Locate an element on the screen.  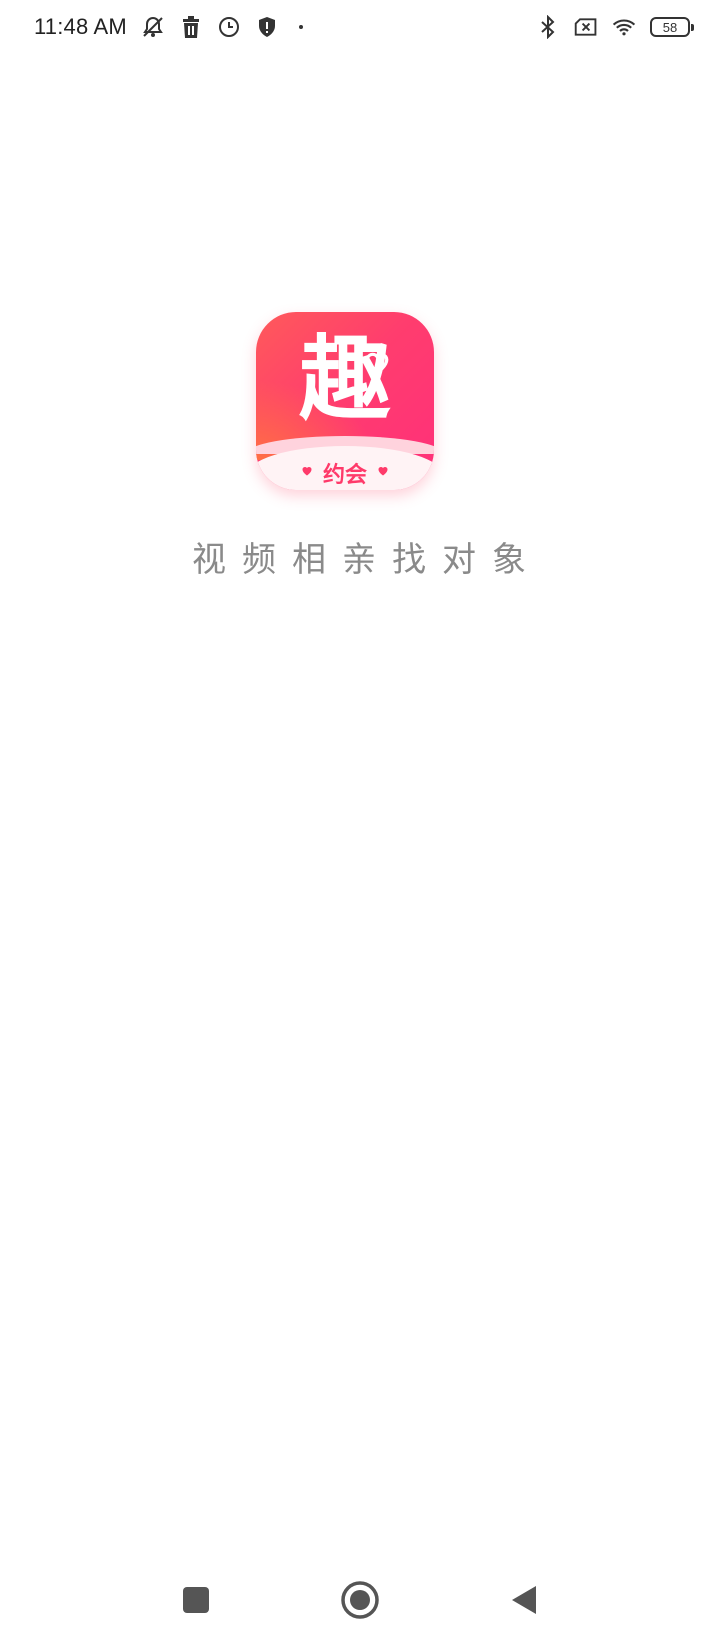
bluetooth-icon is located at coordinates (548, 27).